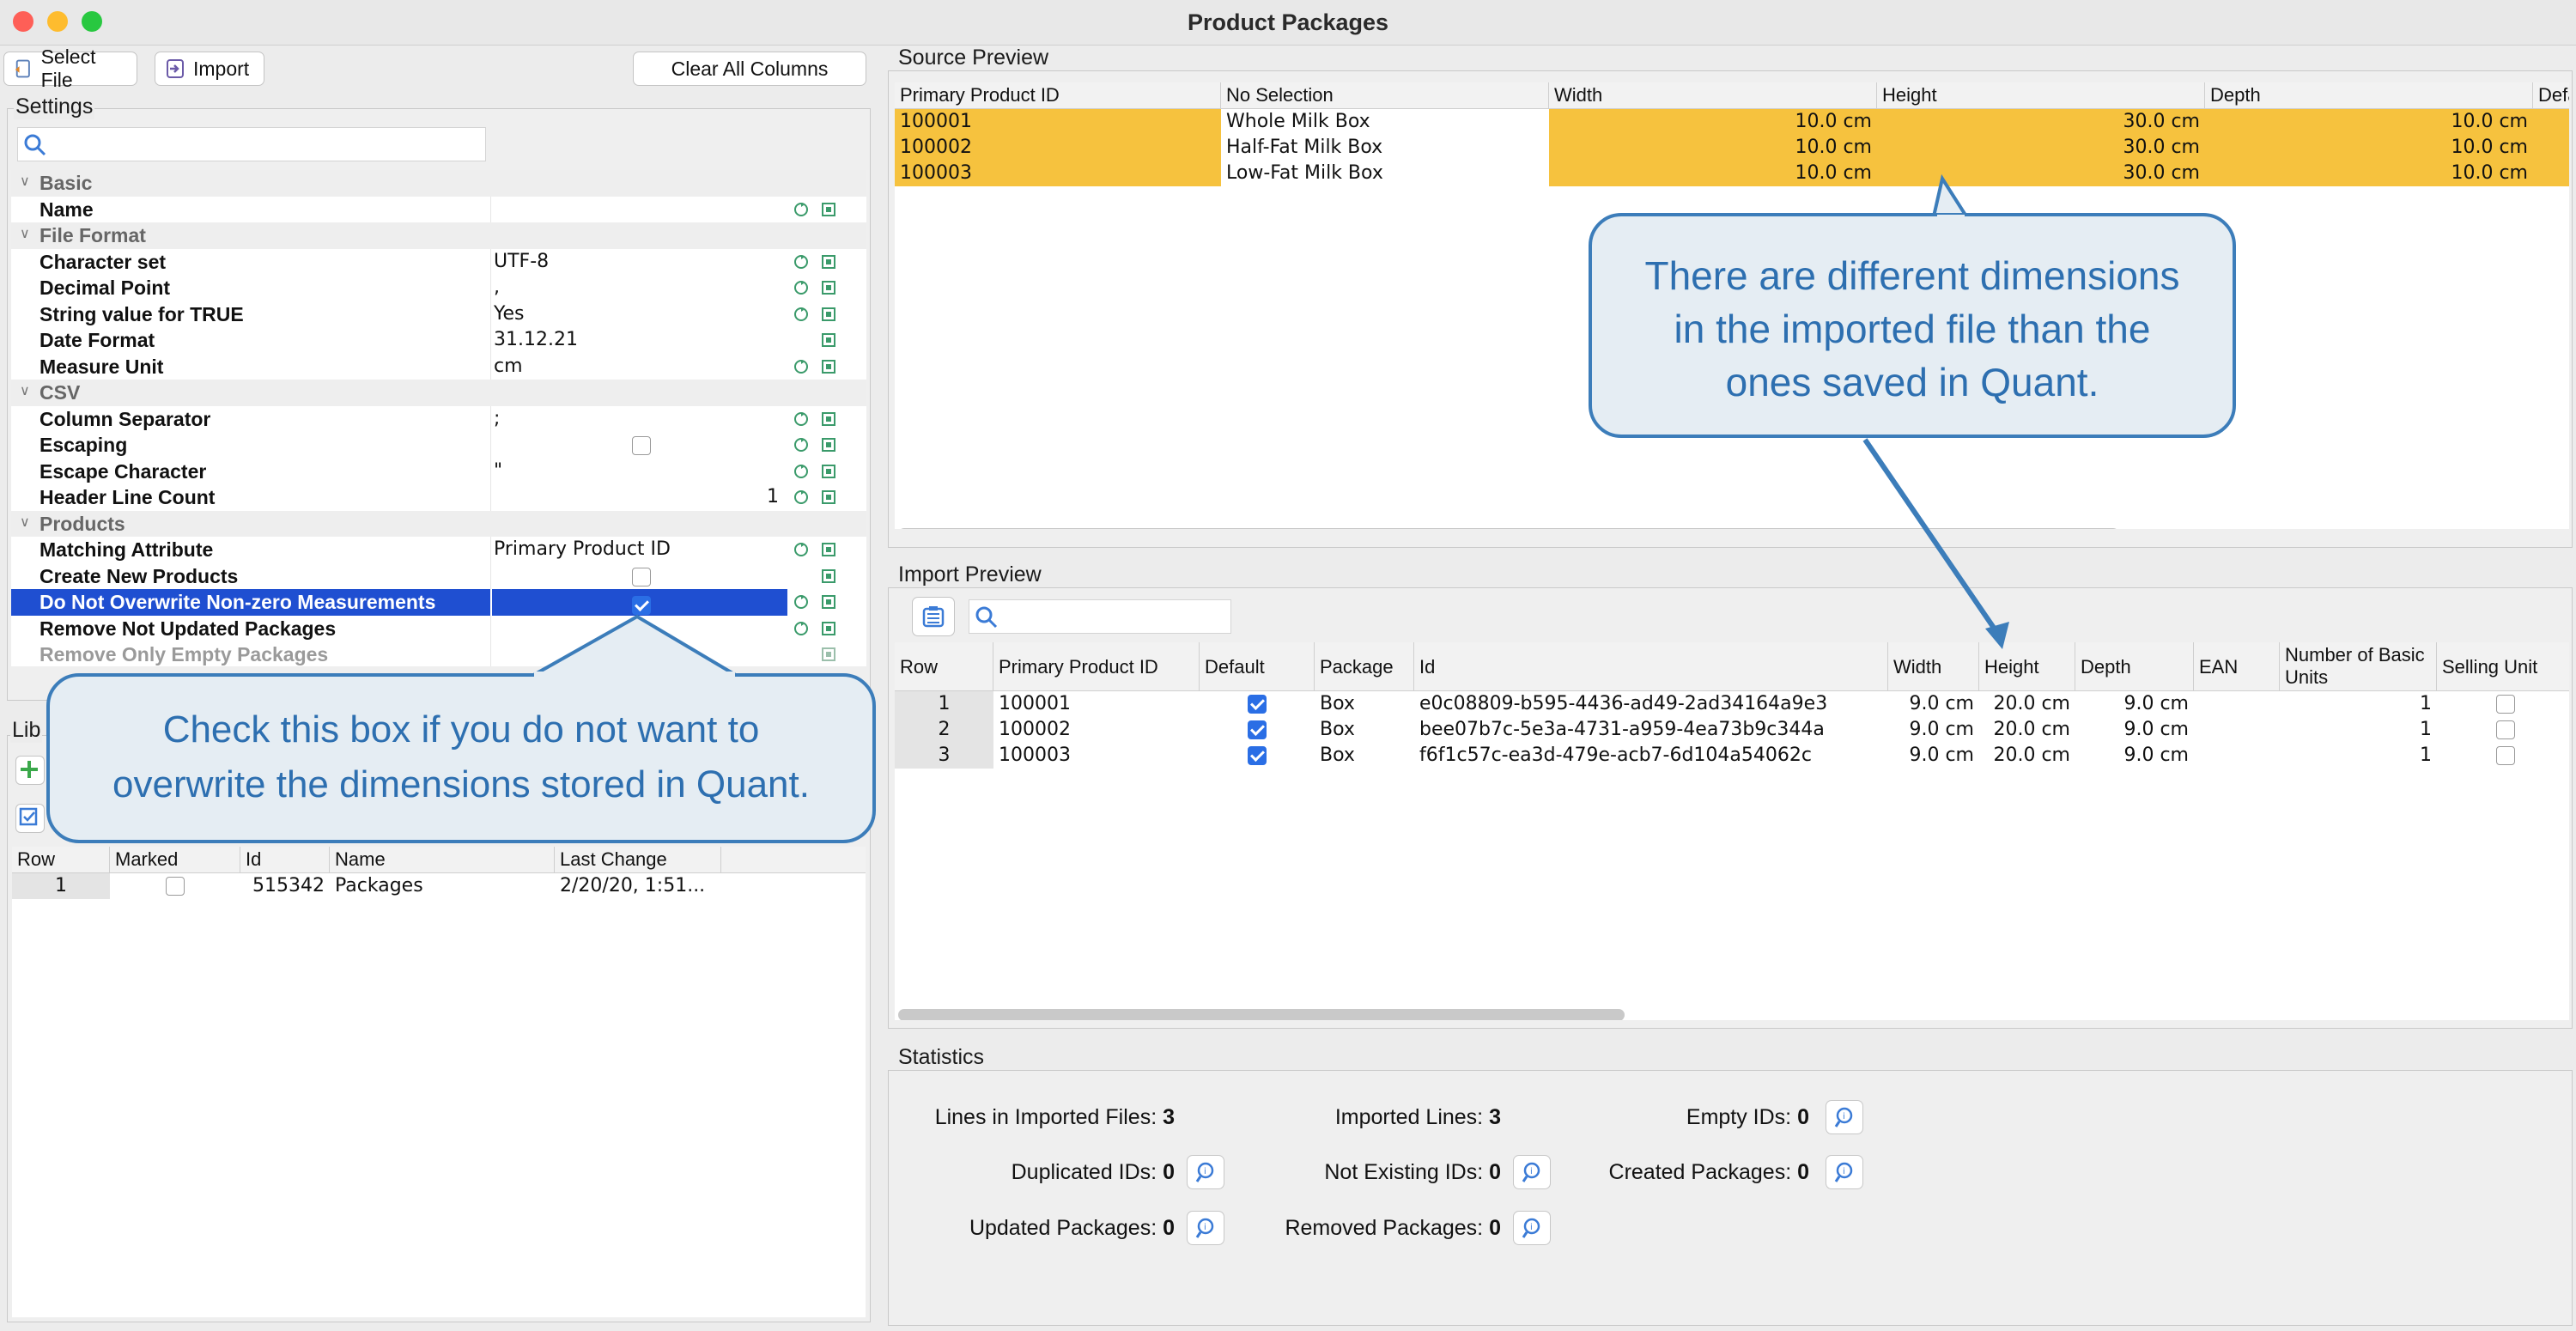 This screenshot has width=2576, height=1331. Describe the element at coordinates (461, 729) in the screenshot. I see `callout-text: Check this box if you do not want to` at that location.